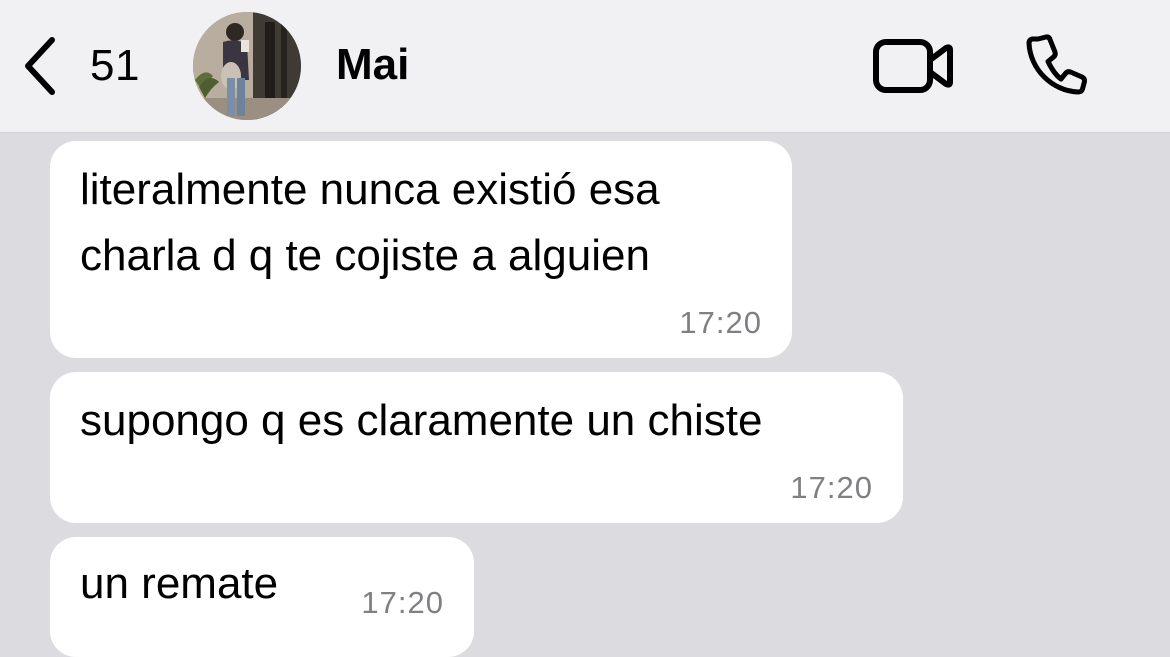 This screenshot has width=1170, height=657. I want to click on chevron-left-icon, so click(40, 66).